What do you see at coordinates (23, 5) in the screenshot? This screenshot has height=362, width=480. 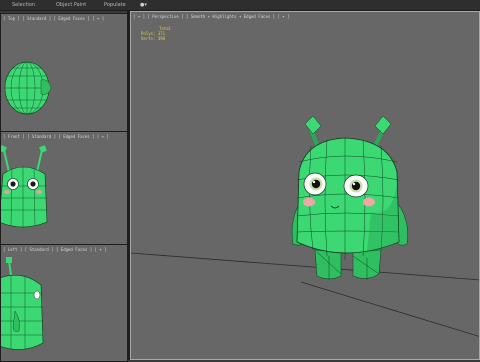 I see `menu-selection: Selection` at bounding box center [23, 5].